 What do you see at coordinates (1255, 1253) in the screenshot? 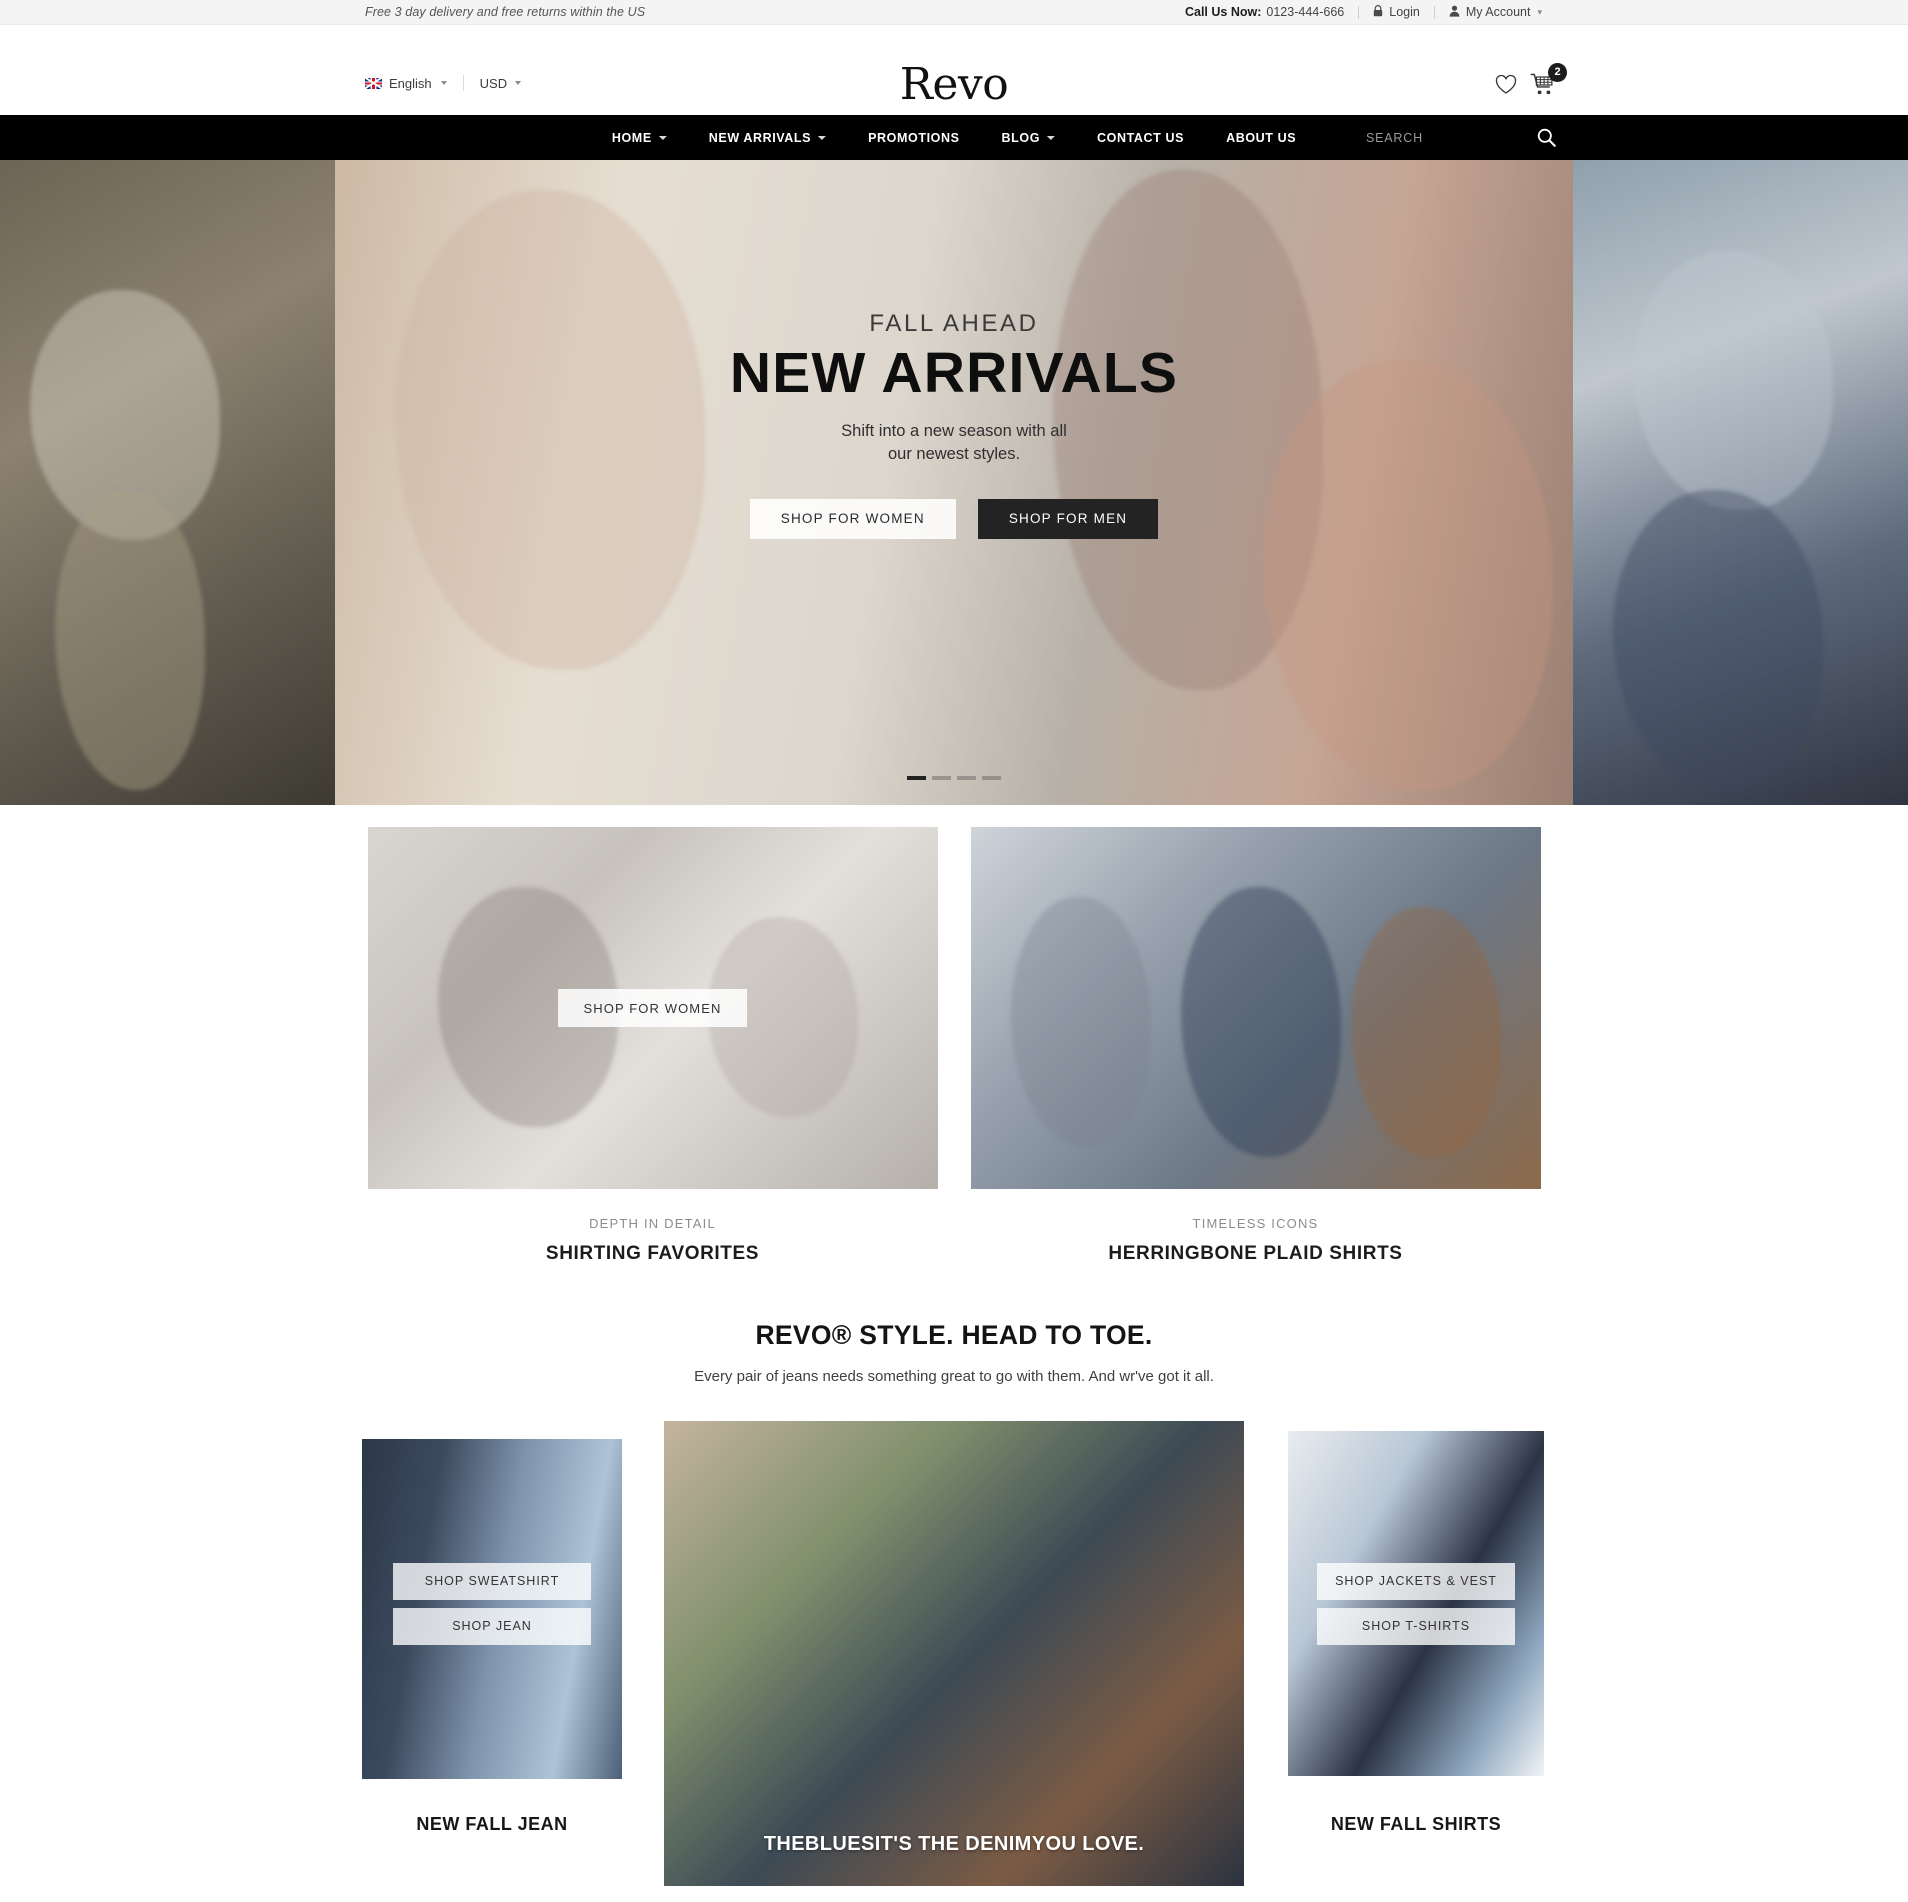
I see `promo-title-men: HERRINGBONE PLAID SHIRTS` at bounding box center [1255, 1253].